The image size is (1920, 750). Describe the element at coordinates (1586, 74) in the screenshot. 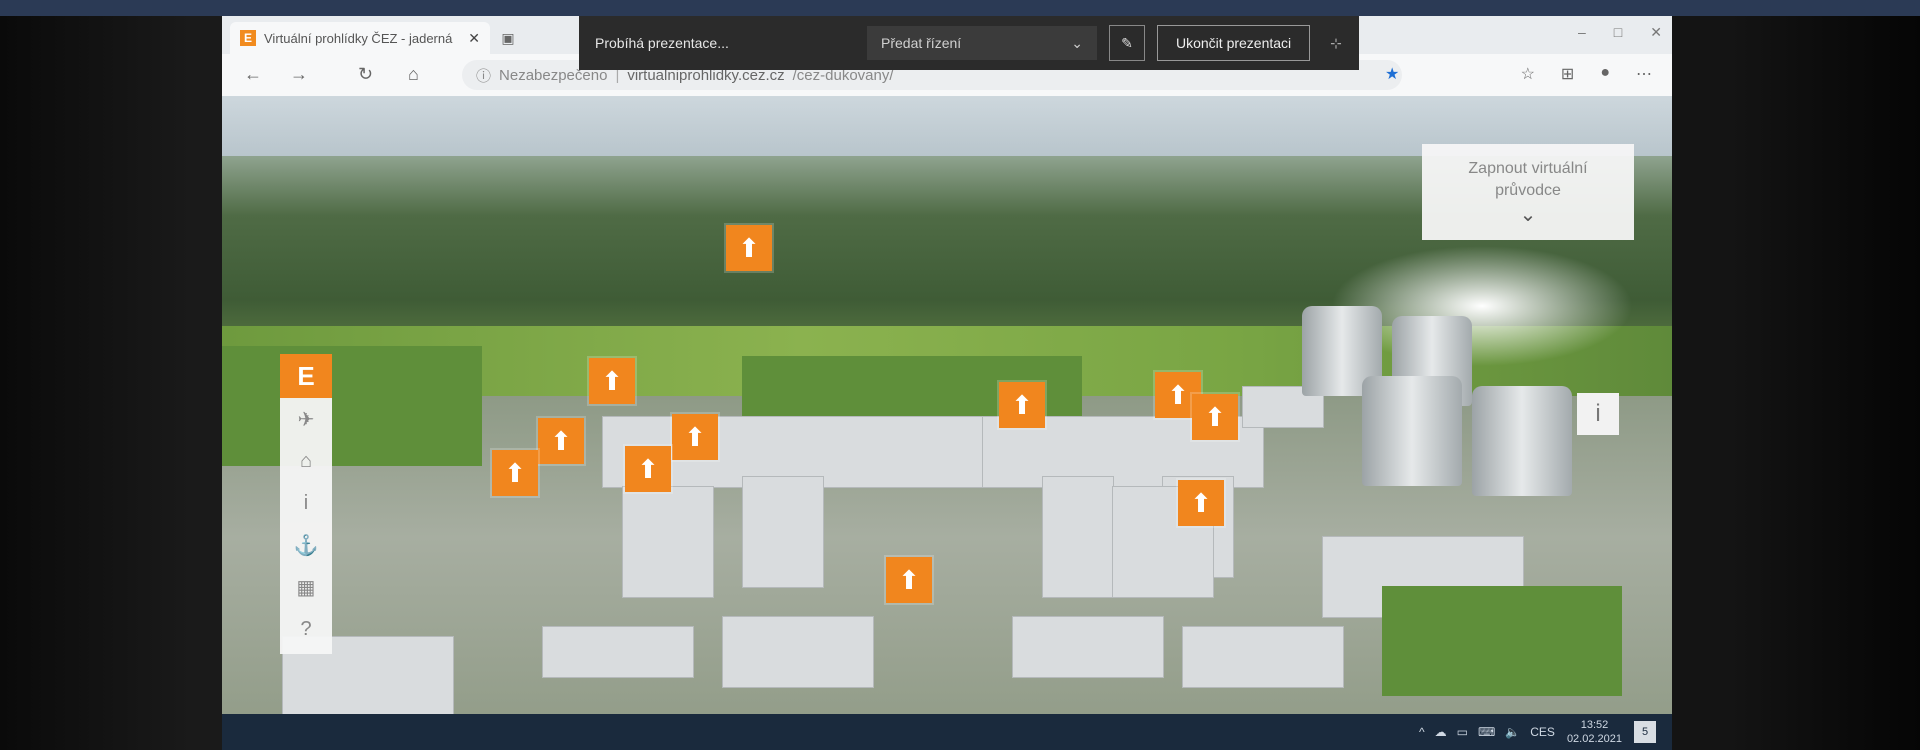

I see `browser-toolbar-icons: ☆ ⊞ ● ⋯` at that location.